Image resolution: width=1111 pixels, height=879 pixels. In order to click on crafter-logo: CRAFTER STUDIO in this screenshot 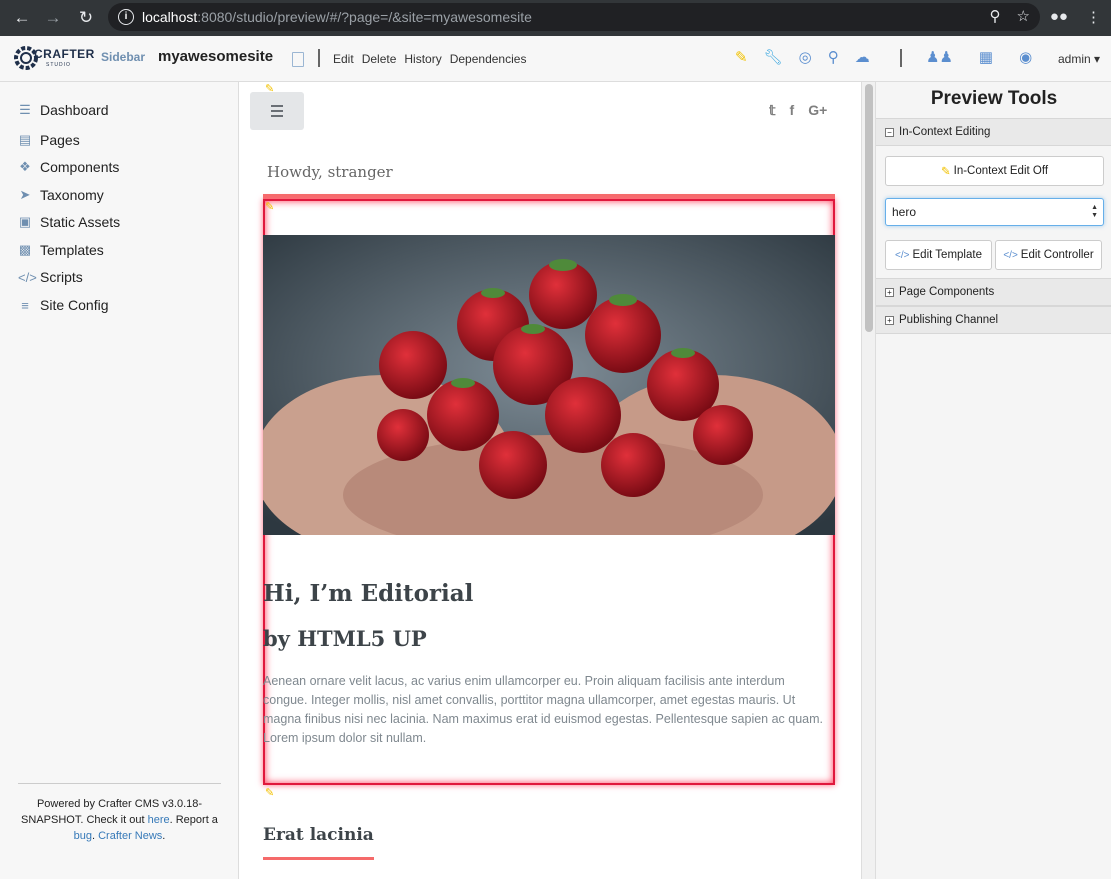, I will do `click(54, 58)`.